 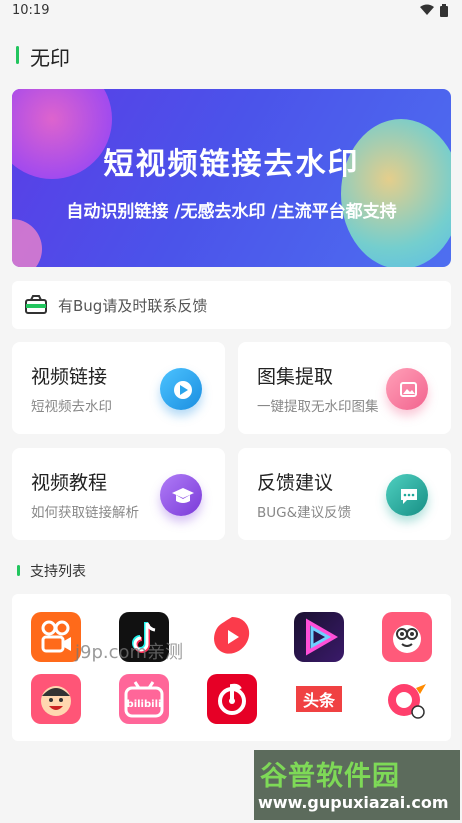 I want to click on weishi-app-icon, so click(x=232, y=637).